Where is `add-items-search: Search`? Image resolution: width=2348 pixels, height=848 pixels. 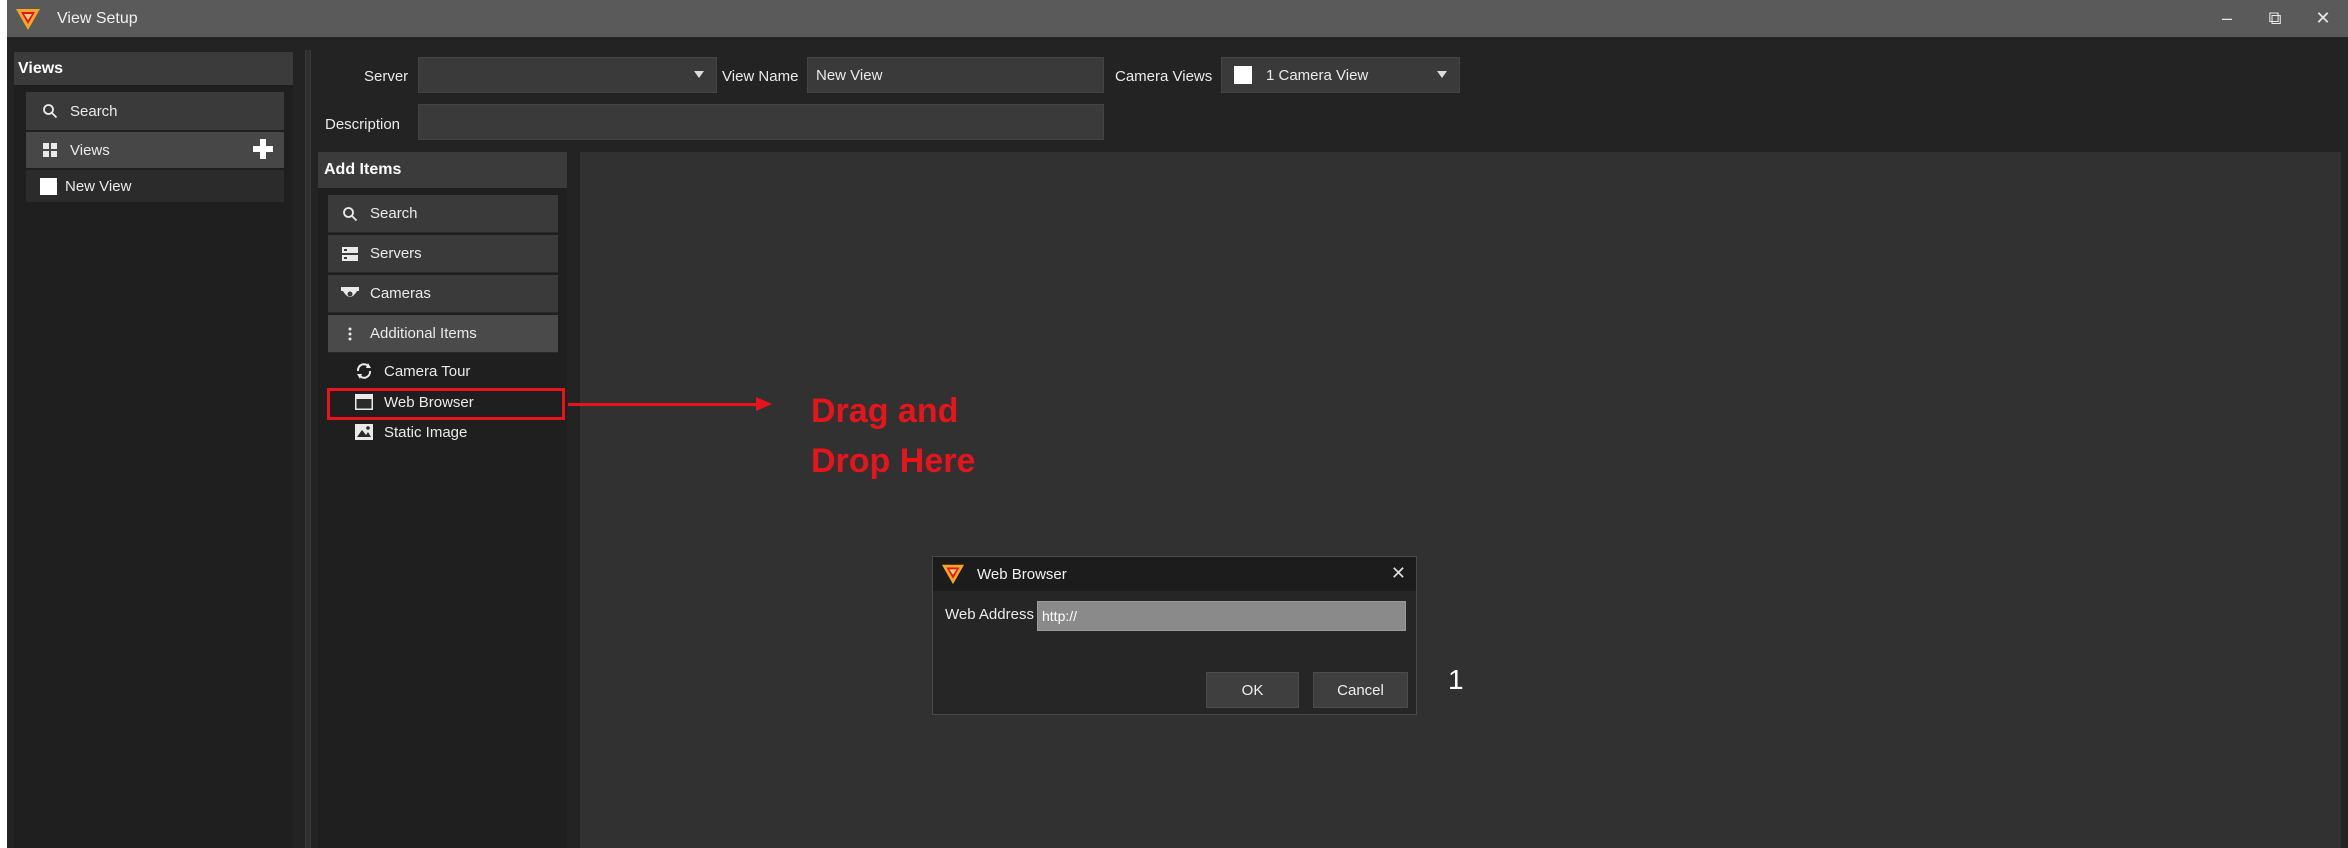
add-items-search: Search is located at coordinates (443, 214).